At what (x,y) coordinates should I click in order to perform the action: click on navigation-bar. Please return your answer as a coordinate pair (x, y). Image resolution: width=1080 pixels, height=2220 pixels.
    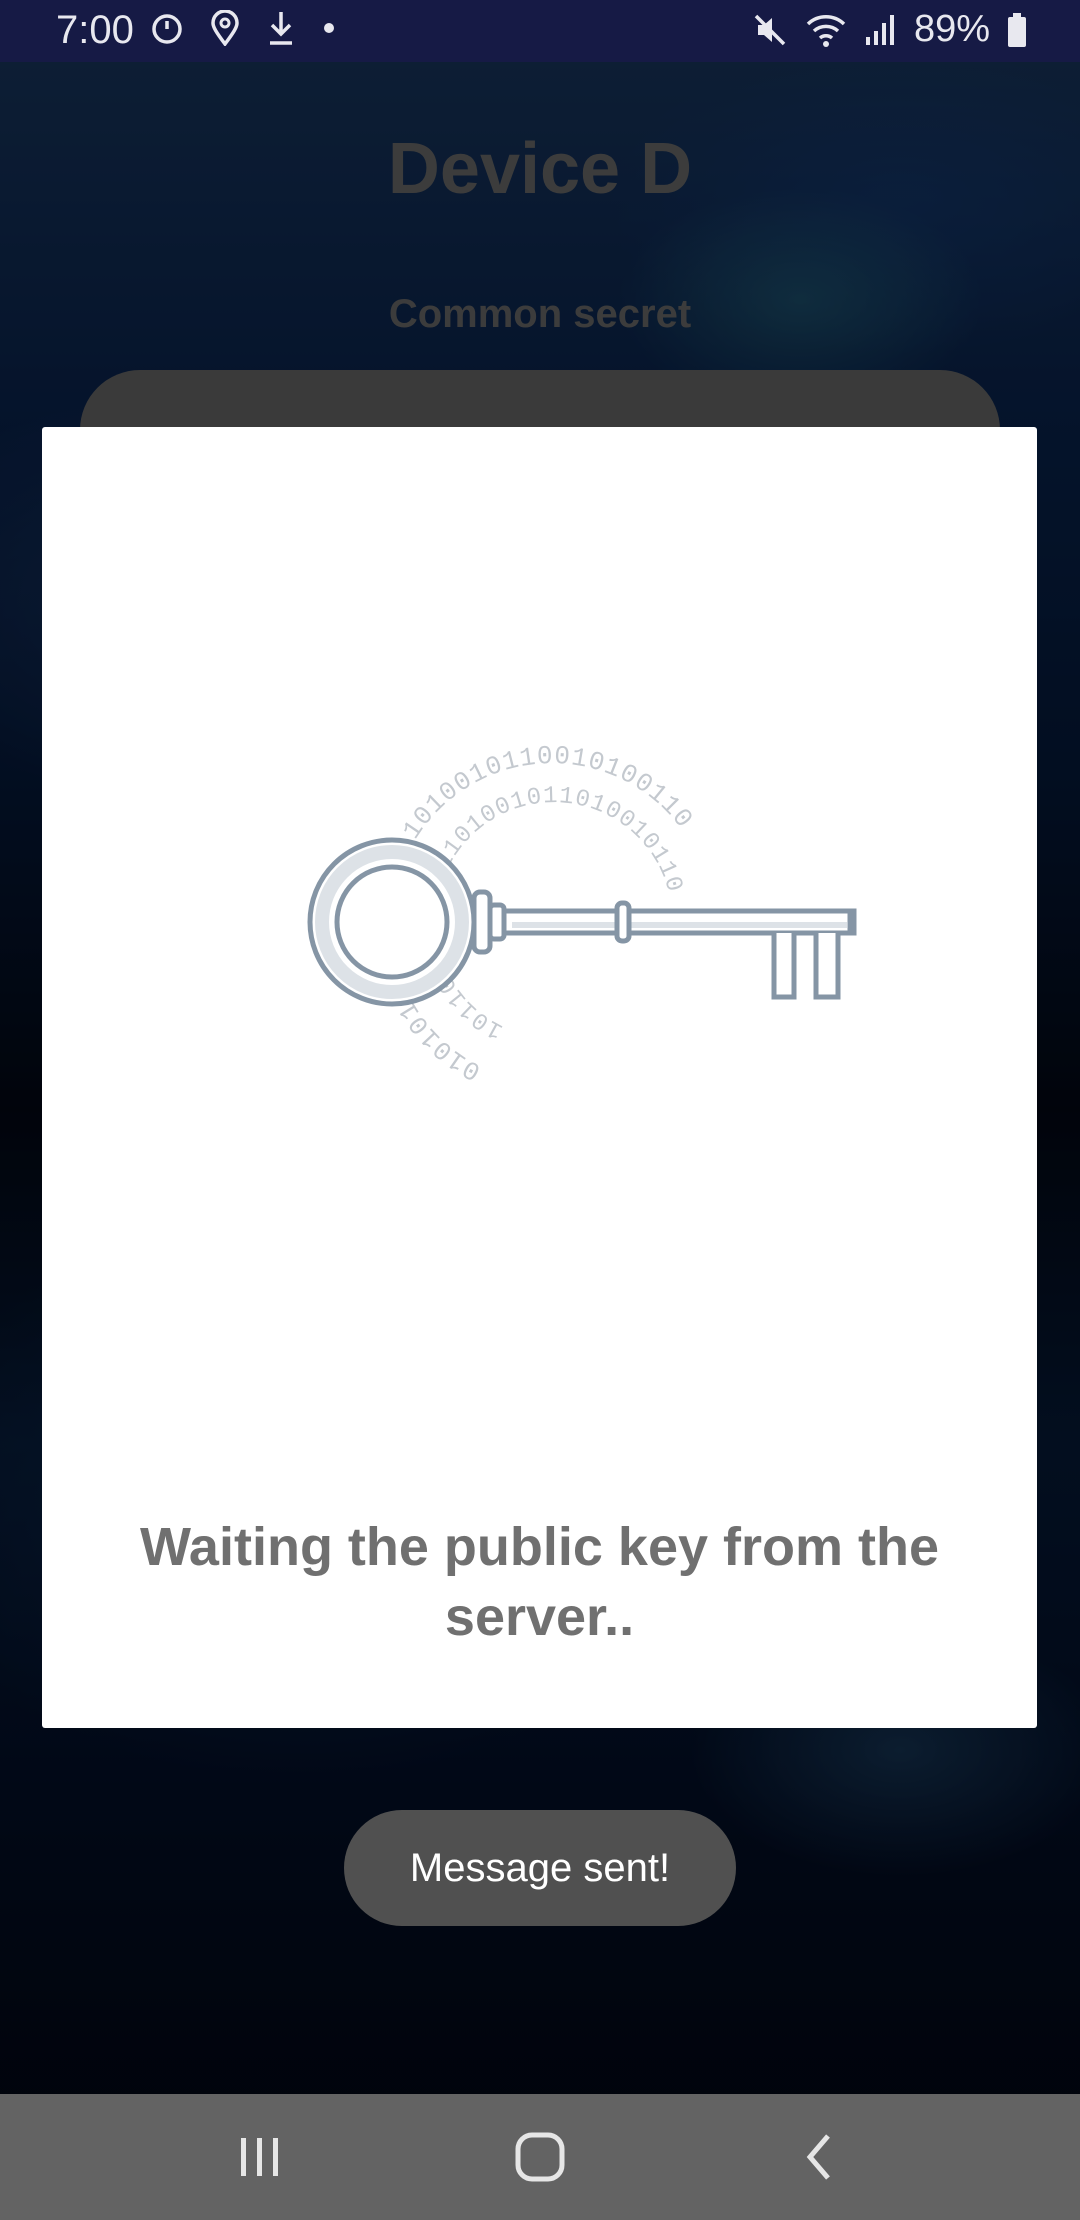
    Looking at the image, I should click on (540, 2157).